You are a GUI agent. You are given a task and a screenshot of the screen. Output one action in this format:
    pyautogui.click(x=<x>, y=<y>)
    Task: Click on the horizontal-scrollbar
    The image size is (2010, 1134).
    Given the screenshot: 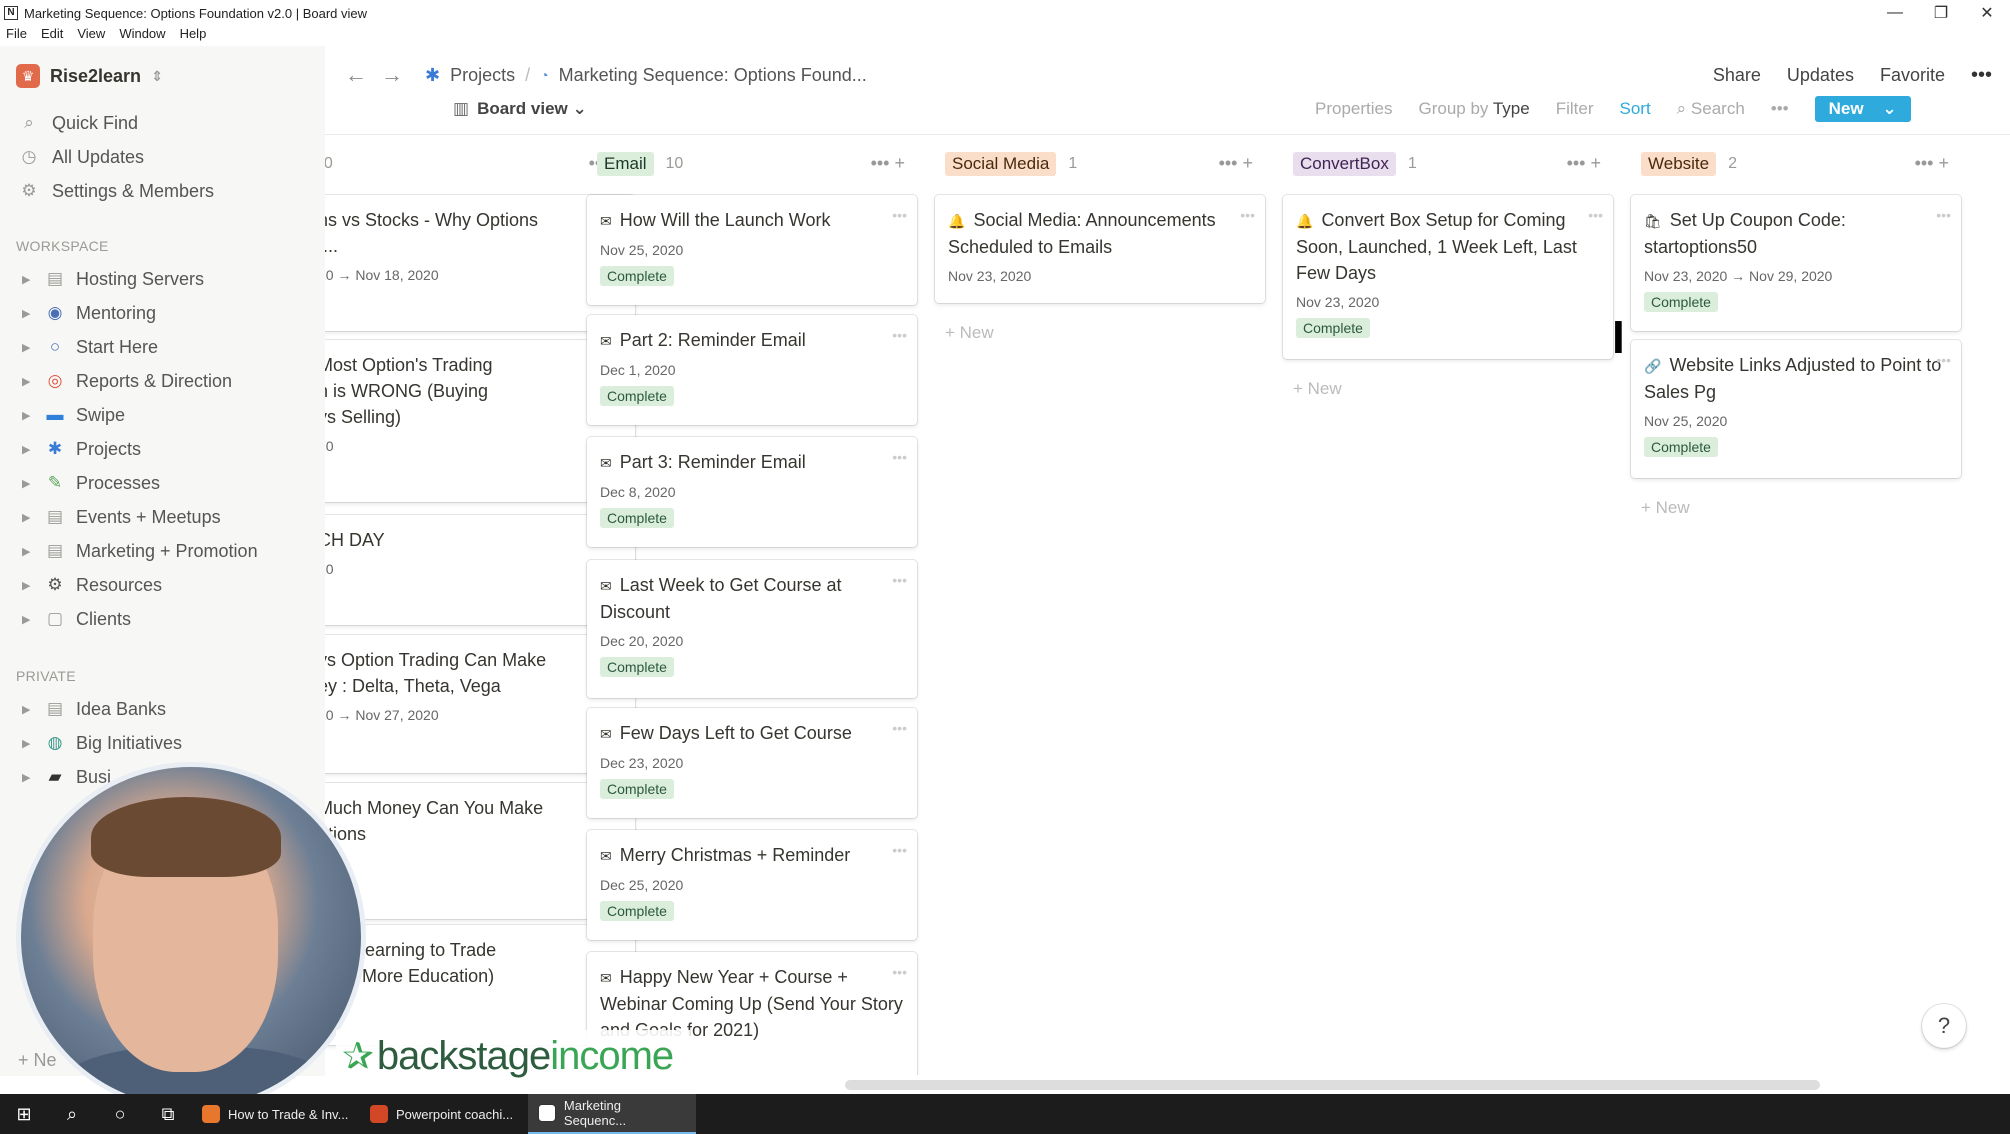 What is the action you would take?
    pyautogui.click(x=1332, y=1085)
    